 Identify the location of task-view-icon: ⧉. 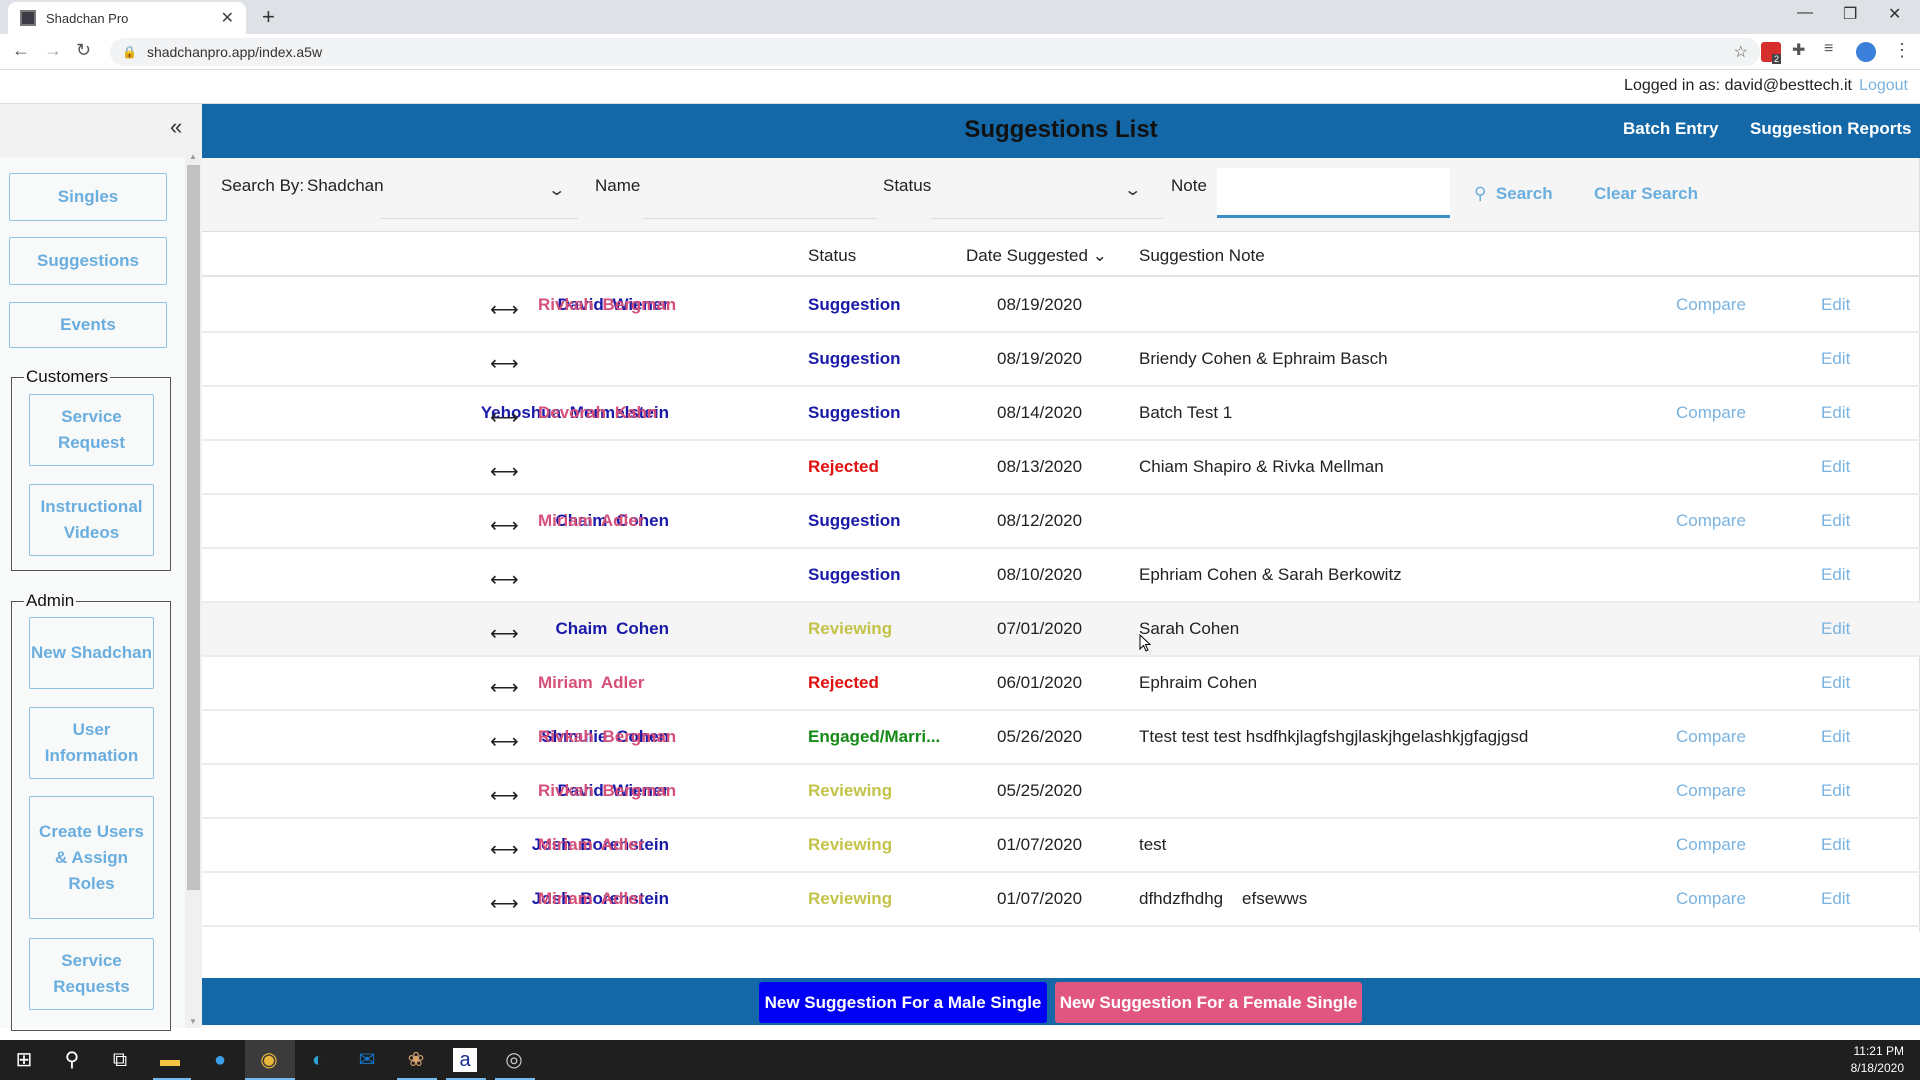
(120, 1060).